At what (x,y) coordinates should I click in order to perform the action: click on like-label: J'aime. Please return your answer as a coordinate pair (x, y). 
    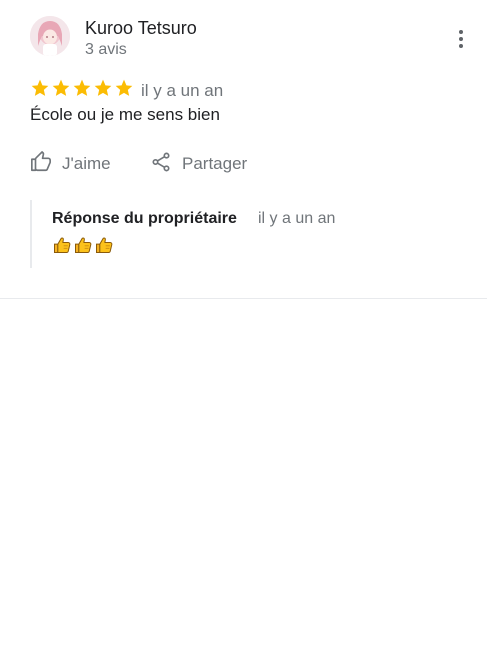
    Looking at the image, I should click on (86, 163).